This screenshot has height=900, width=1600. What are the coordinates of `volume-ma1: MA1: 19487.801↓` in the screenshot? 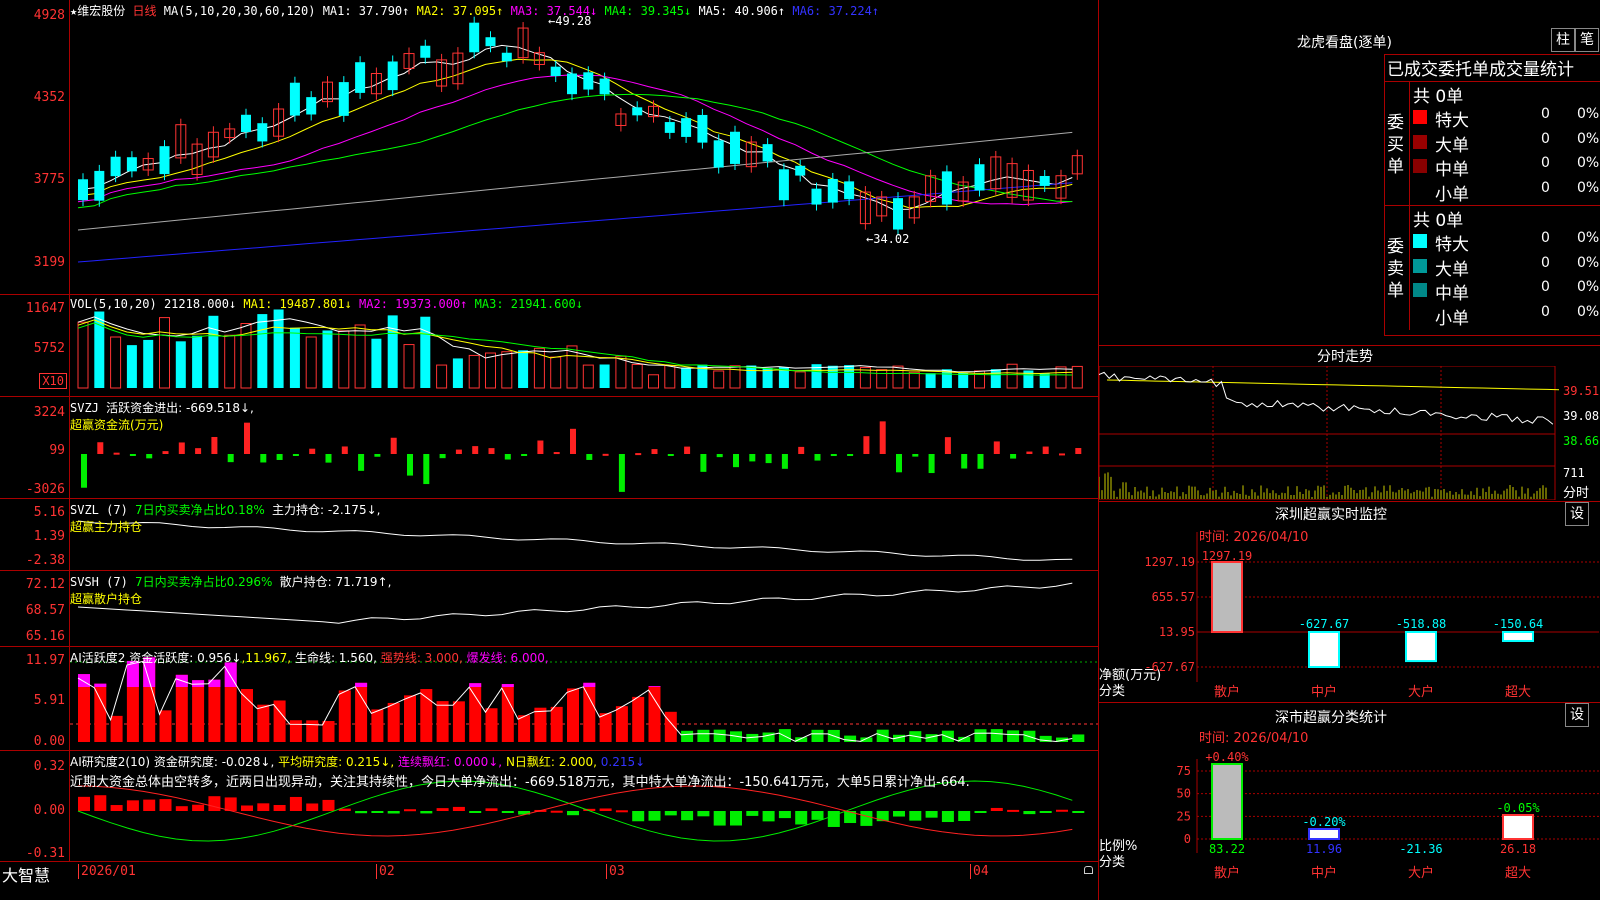 It's located at (297, 304).